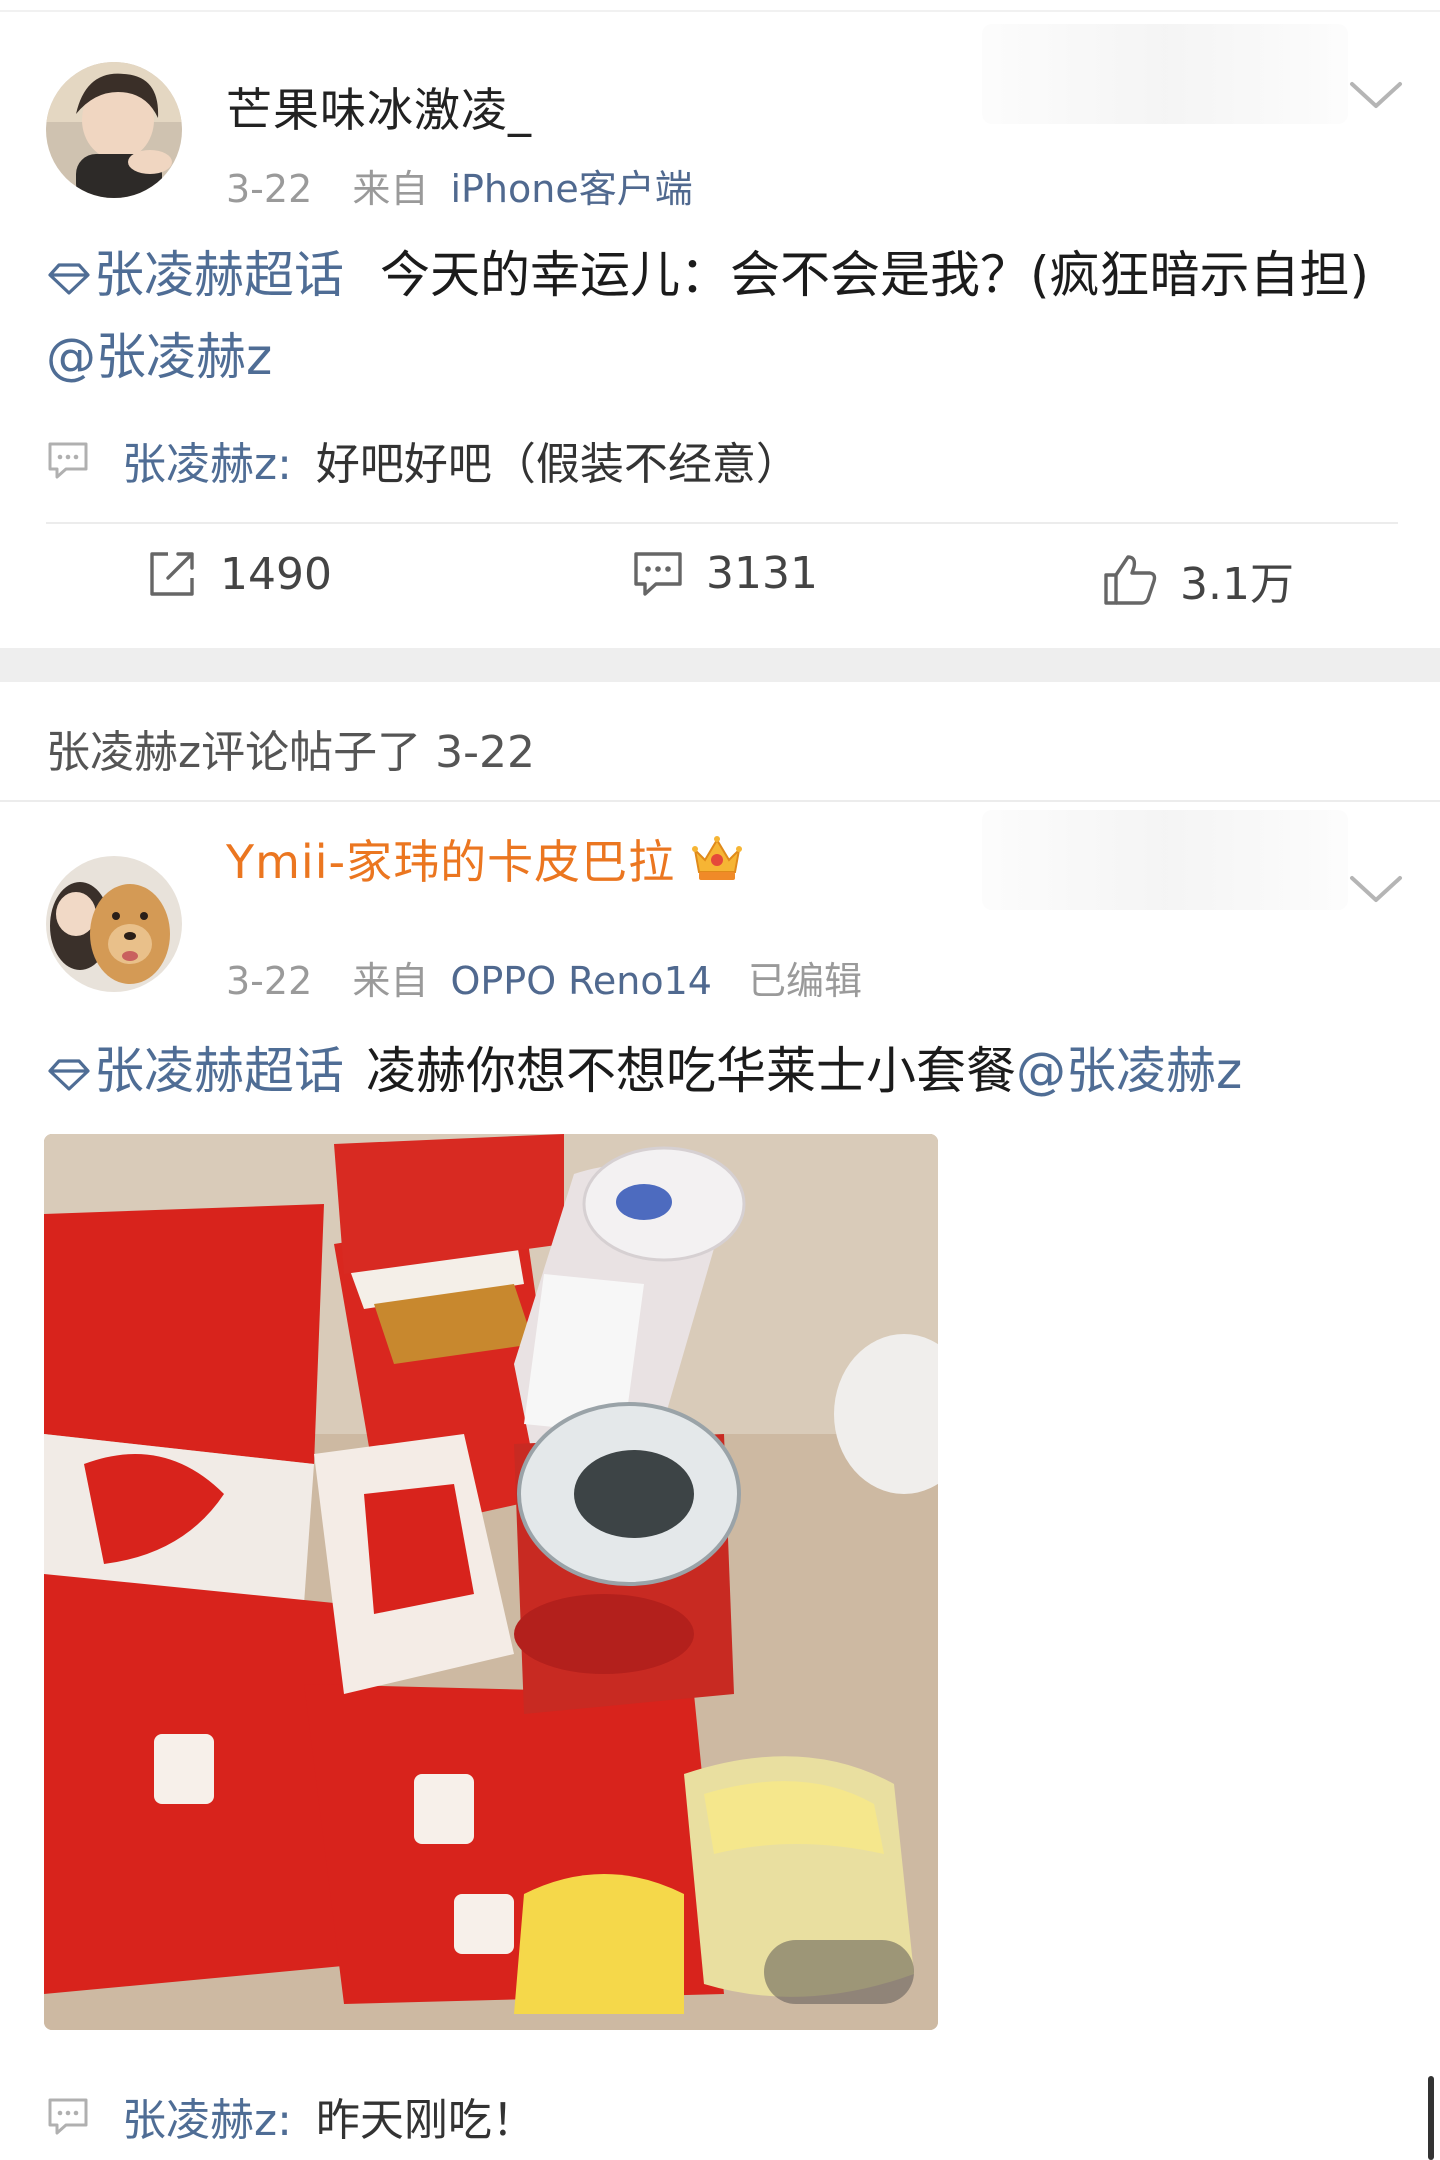 This screenshot has width=1440, height=2160. I want to click on post-username: 芒果味冰激凌_, so click(379, 107).